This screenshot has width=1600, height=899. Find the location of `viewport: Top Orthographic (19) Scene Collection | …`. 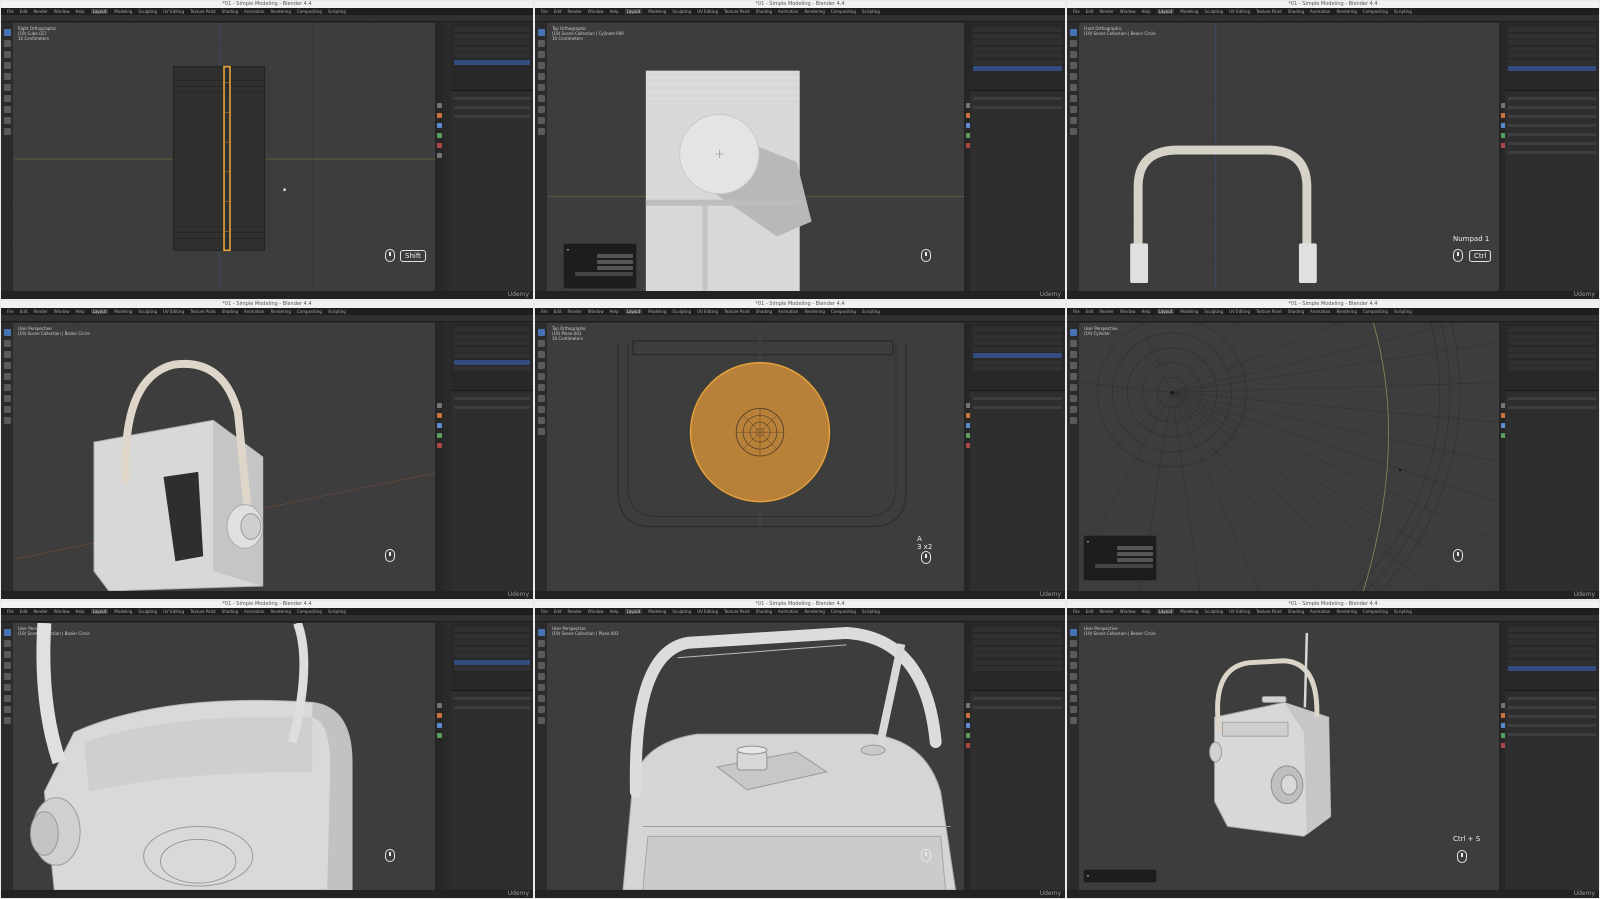

viewport: Top Orthographic (19) Scene Collection | … is located at coordinates (759, 157).